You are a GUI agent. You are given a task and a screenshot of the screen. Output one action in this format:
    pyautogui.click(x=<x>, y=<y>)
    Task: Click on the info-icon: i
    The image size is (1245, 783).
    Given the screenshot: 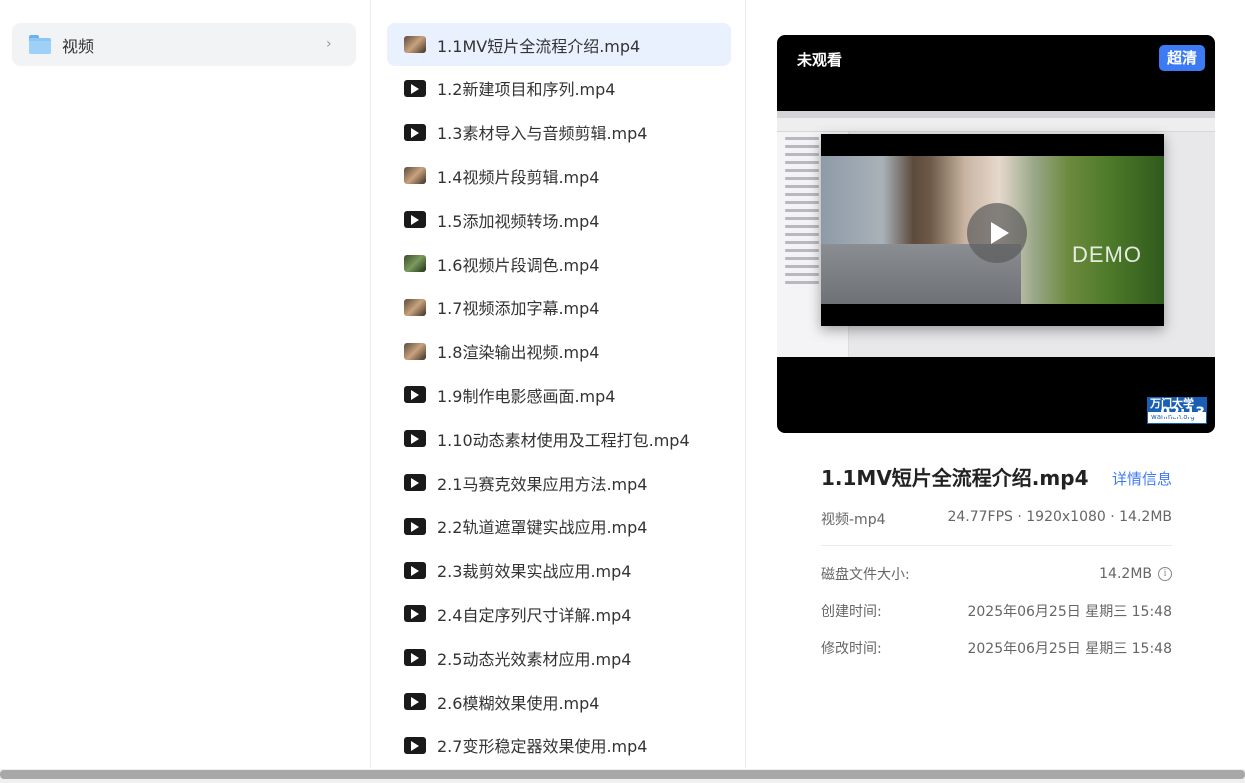 What is the action you would take?
    pyautogui.click(x=1165, y=573)
    